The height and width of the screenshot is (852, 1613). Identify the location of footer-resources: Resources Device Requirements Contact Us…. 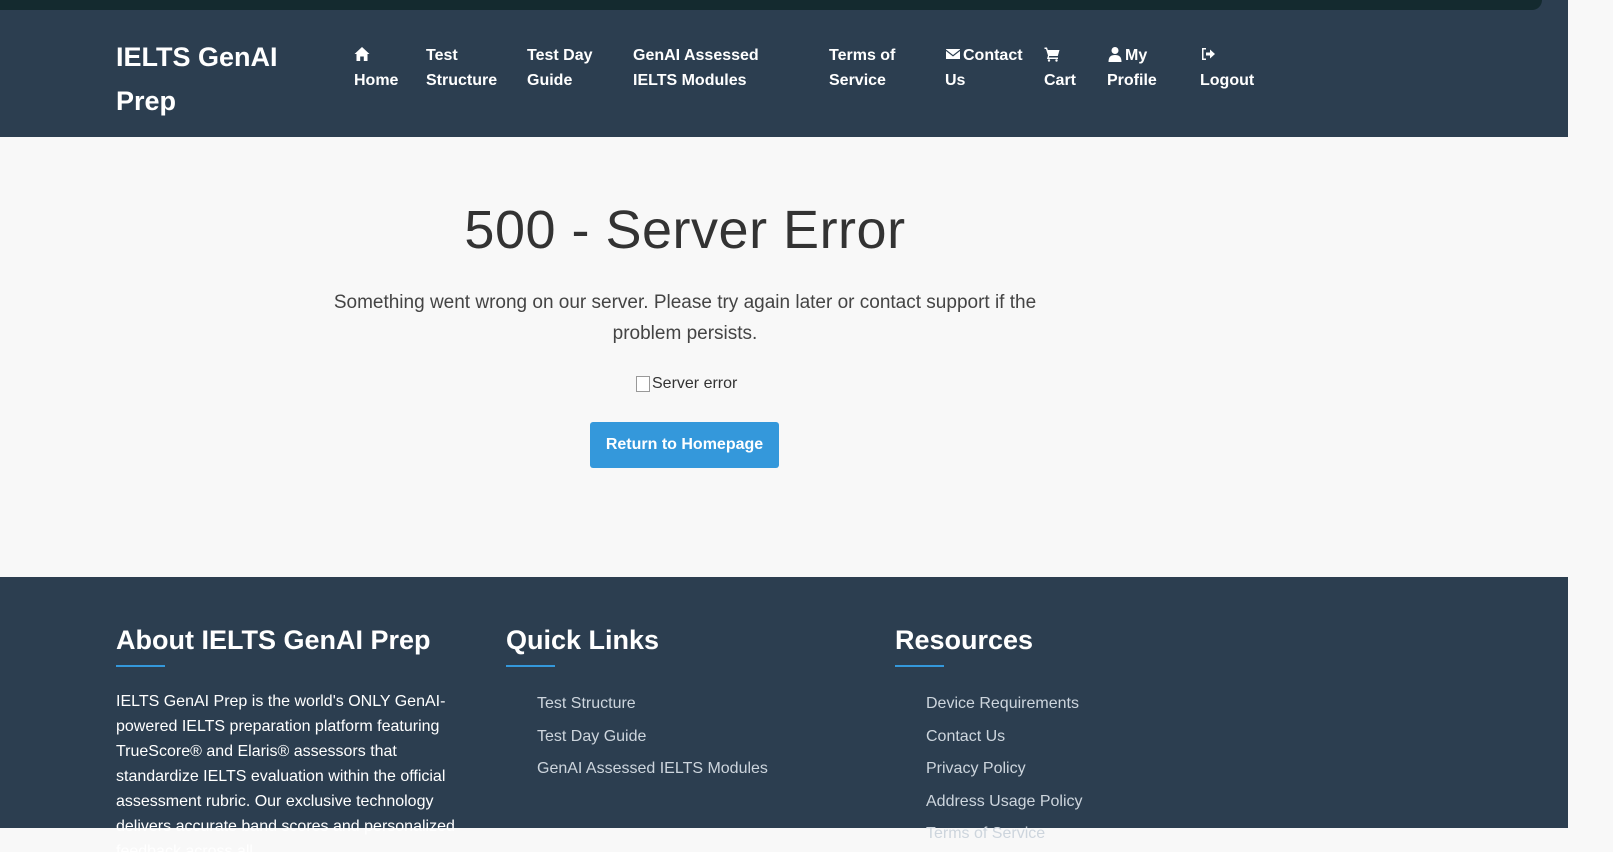
(989, 736).